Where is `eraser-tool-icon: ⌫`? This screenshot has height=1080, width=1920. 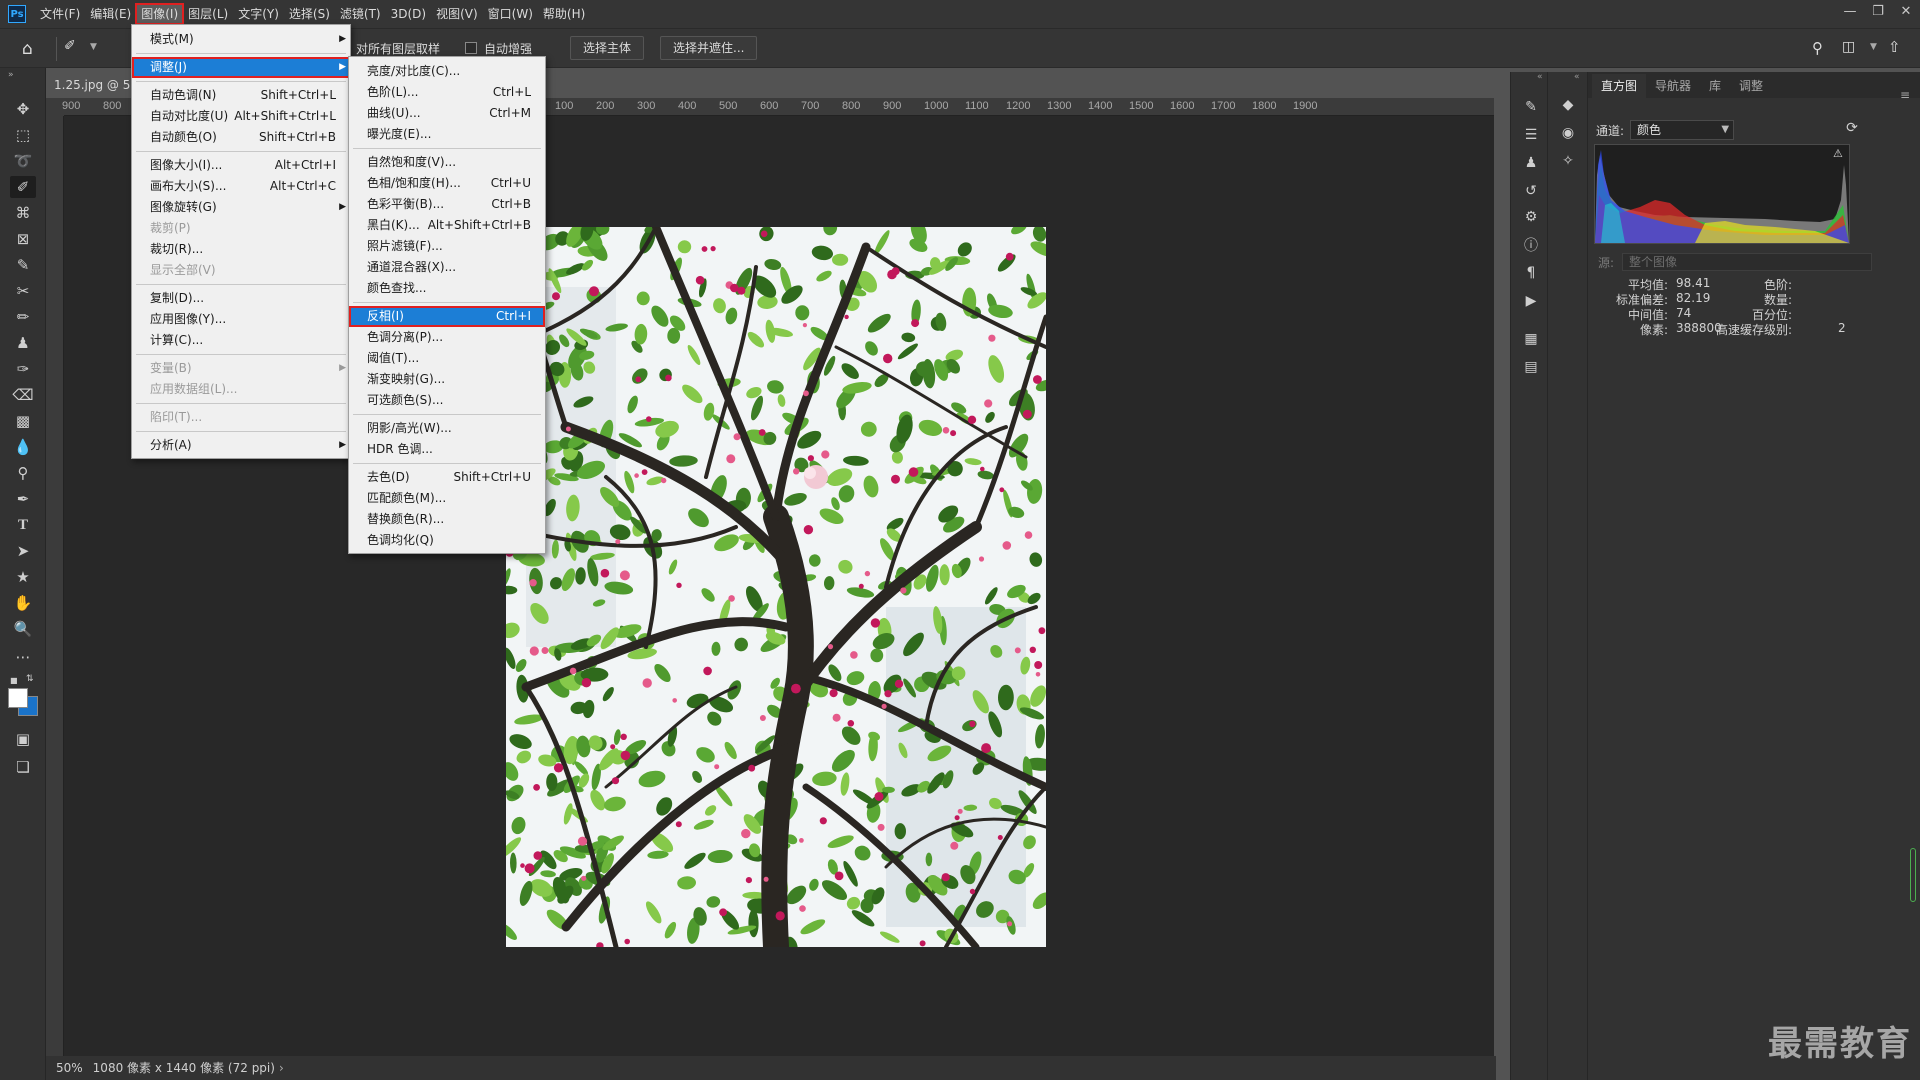 eraser-tool-icon: ⌫ is located at coordinates (23, 395).